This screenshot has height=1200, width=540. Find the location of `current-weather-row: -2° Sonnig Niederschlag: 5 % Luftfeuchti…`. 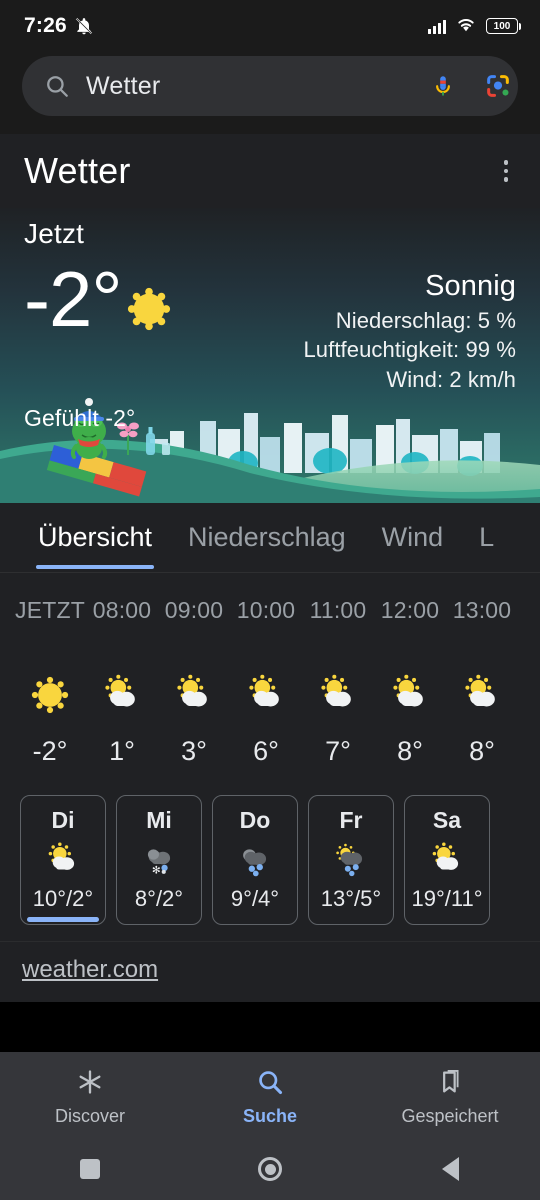

current-weather-row: -2° Sonnig Niederschlag: 5 % Luftfeuchti… is located at coordinates (270, 324).